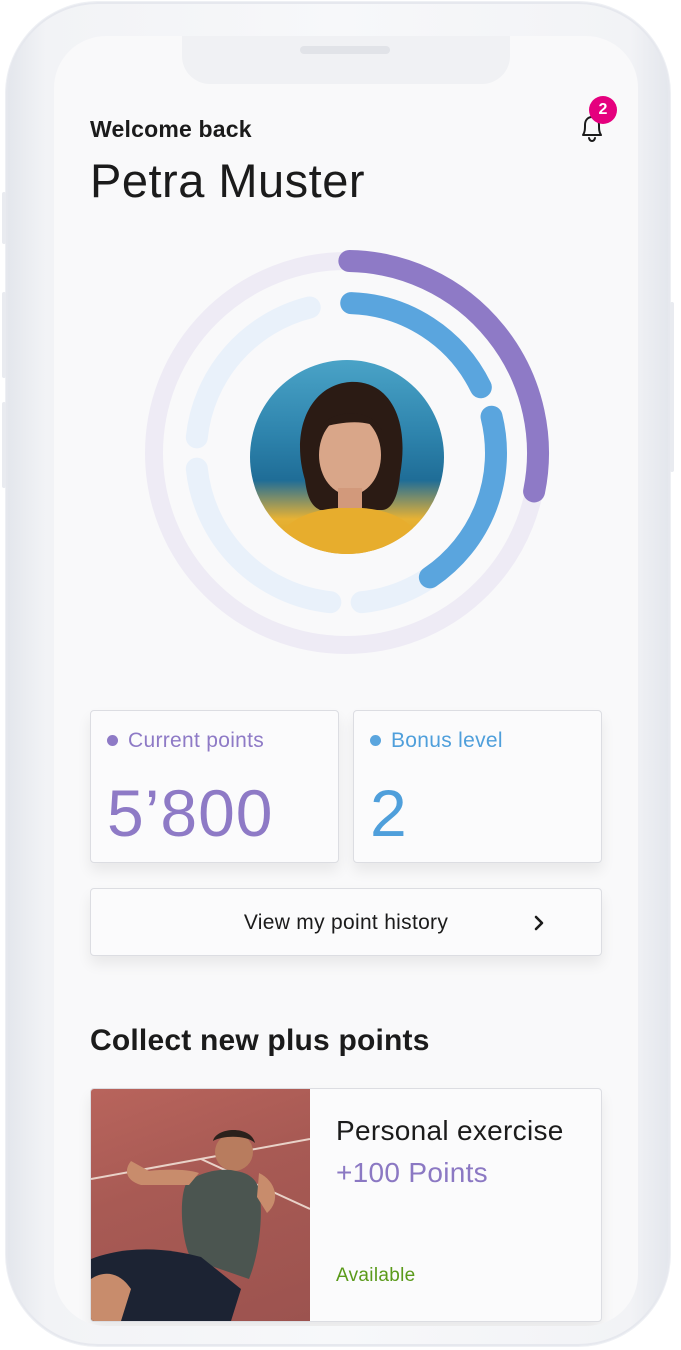 Image resolution: width=681 pixels, height=1350 pixels. What do you see at coordinates (539, 923) in the screenshot?
I see `chevron-right-icon` at bounding box center [539, 923].